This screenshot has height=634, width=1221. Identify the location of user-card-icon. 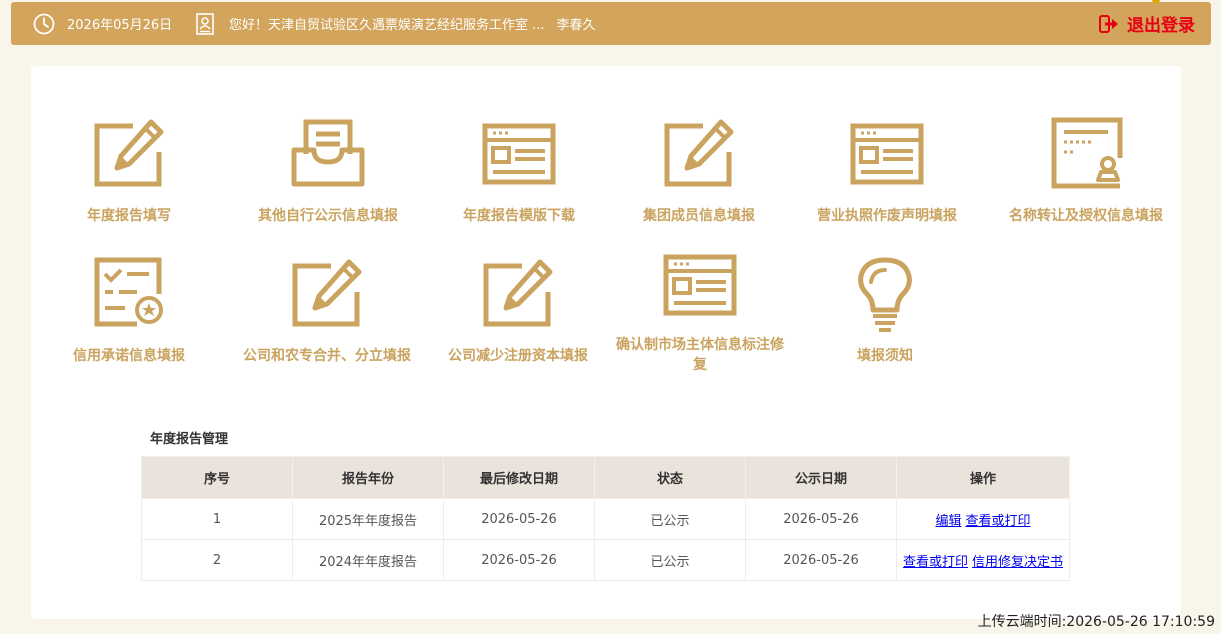
(205, 23).